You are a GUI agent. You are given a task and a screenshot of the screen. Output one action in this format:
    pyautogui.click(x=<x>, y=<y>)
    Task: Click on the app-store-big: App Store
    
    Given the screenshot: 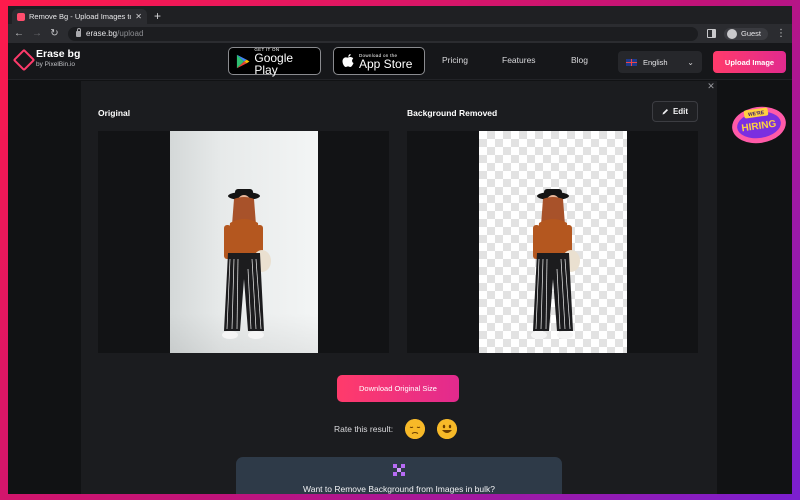 What is the action you would take?
    pyautogui.click(x=386, y=63)
    